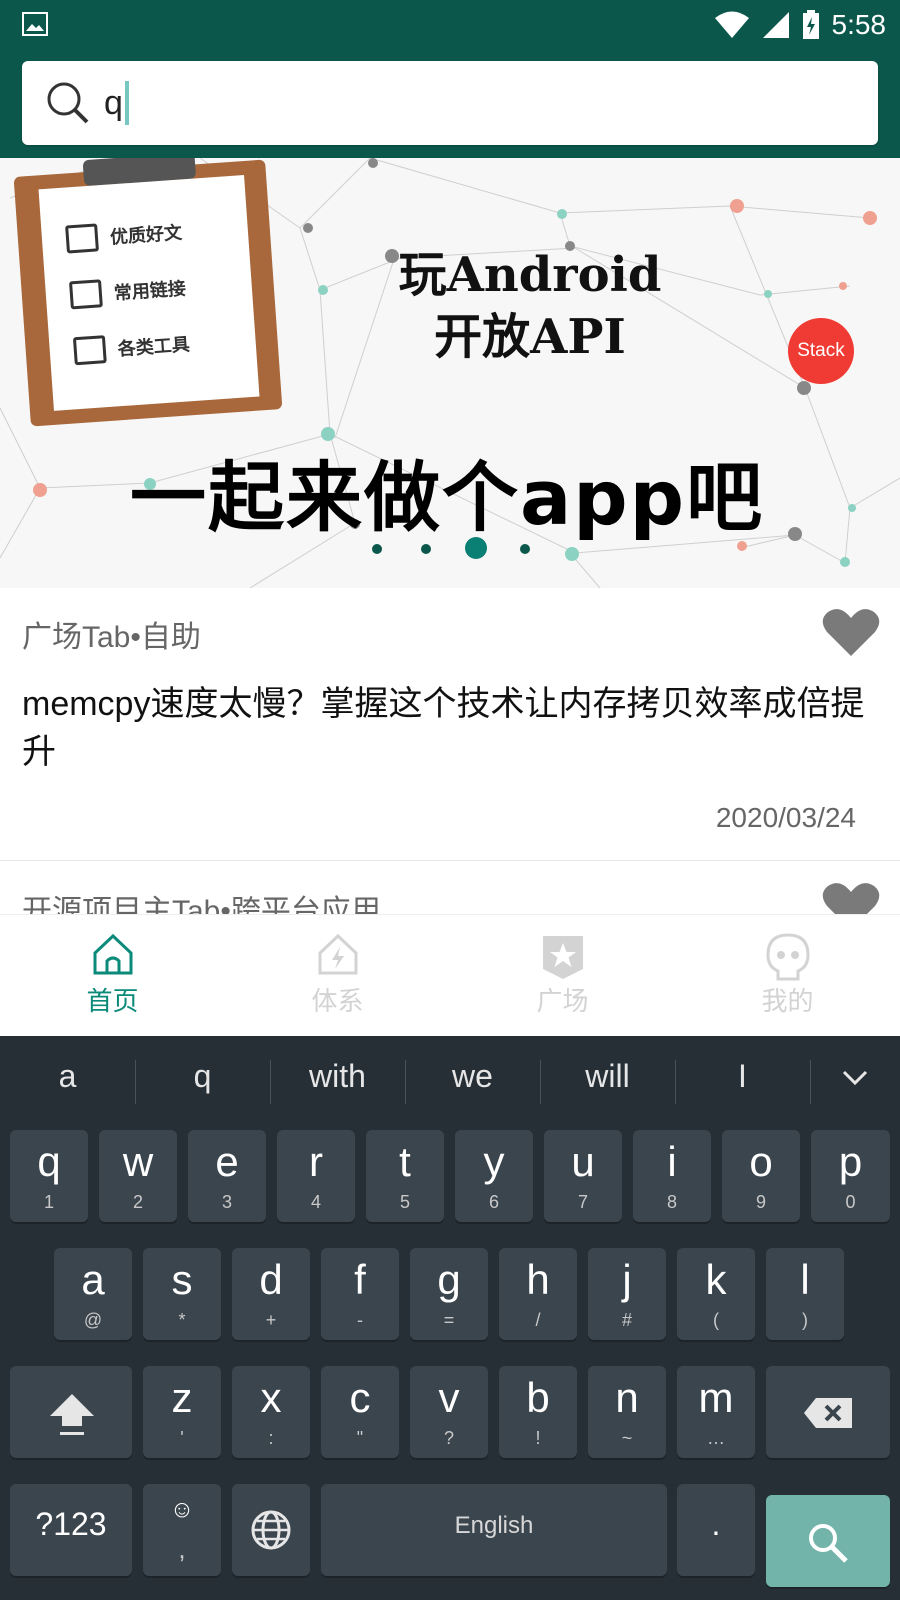 The width and height of the screenshot is (900, 1600). I want to click on key-v: v?, so click(449, 1412).